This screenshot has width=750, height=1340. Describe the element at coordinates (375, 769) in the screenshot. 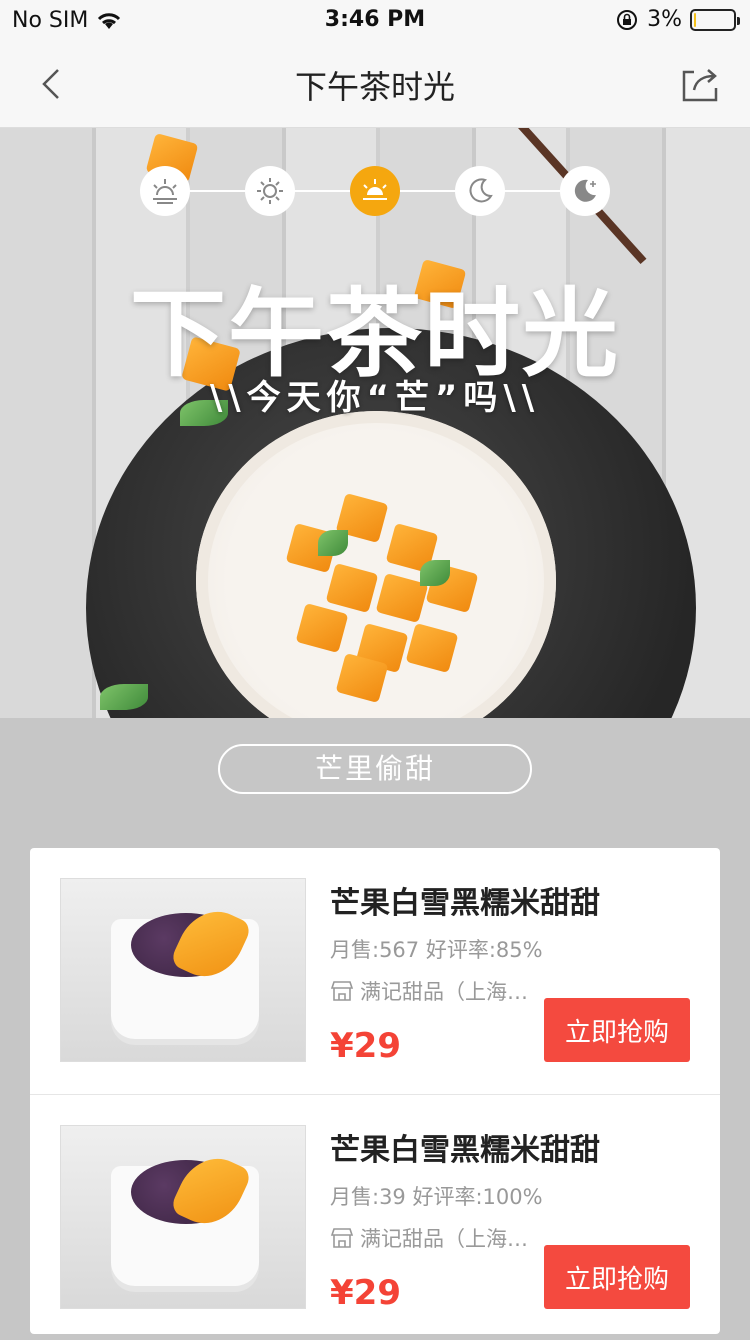

I see `section-title: 芒里偷甜` at that location.